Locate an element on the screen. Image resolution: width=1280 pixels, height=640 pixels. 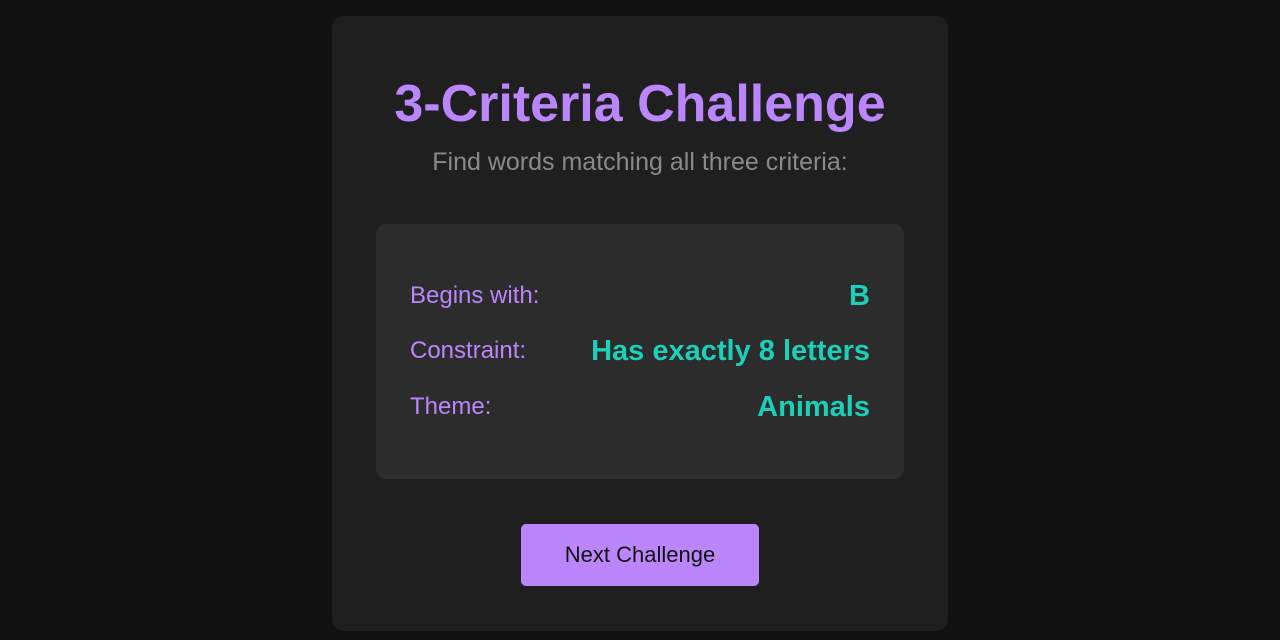
next-challenge-button: Next Challenge is located at coordinates (640, 555).